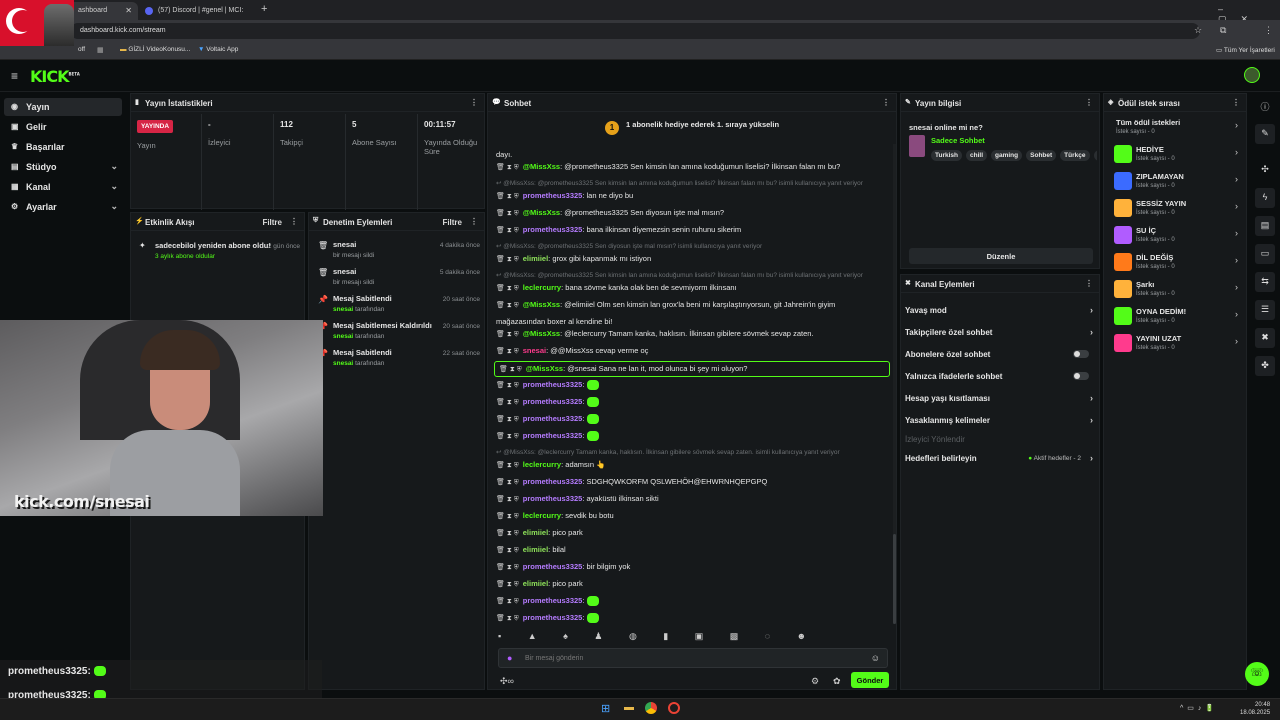 This screenshot has width=1280, height=720. What do you see at coordinates (1176, 237) in the screenshot?
I see `reward-item: SU İÇ İstek sayısı - 0 ›` at bounding box center [1176, 237].